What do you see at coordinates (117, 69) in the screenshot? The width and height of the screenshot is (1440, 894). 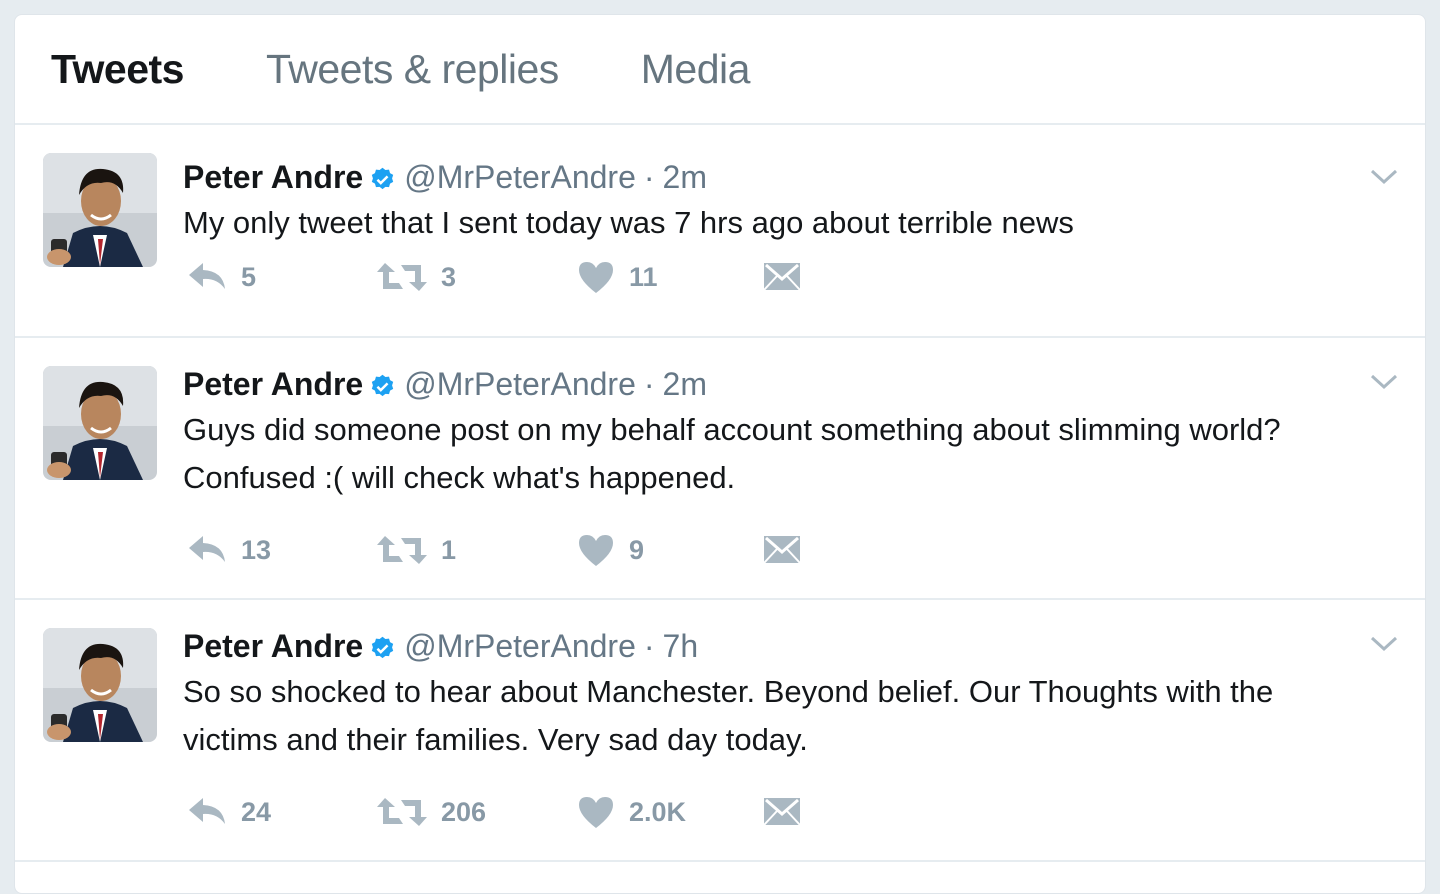 I see `tab-tweets: Tweets` at bounding box center [117, 69].